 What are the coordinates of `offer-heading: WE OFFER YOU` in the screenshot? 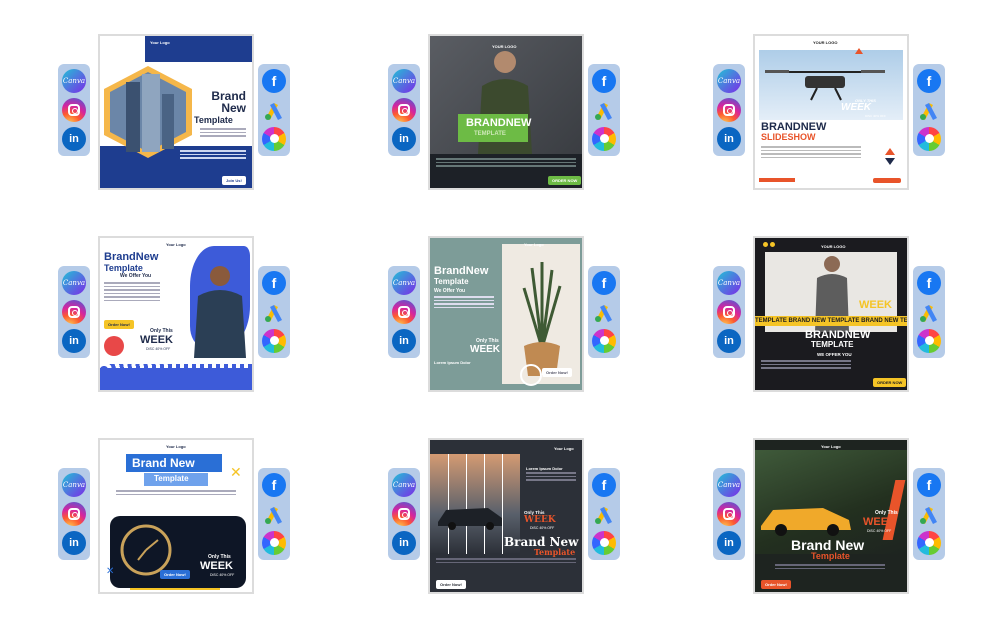 It's located at (834, 354).